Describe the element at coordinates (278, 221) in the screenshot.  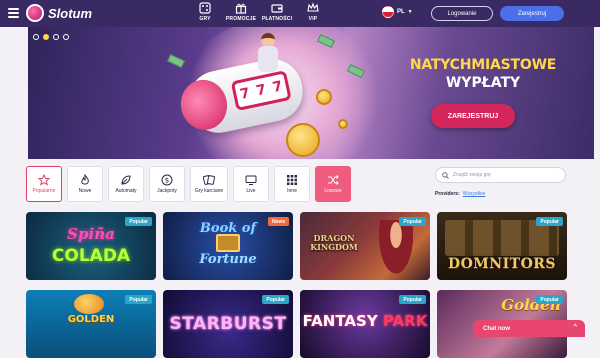
I see `news-badge: News` at that location.